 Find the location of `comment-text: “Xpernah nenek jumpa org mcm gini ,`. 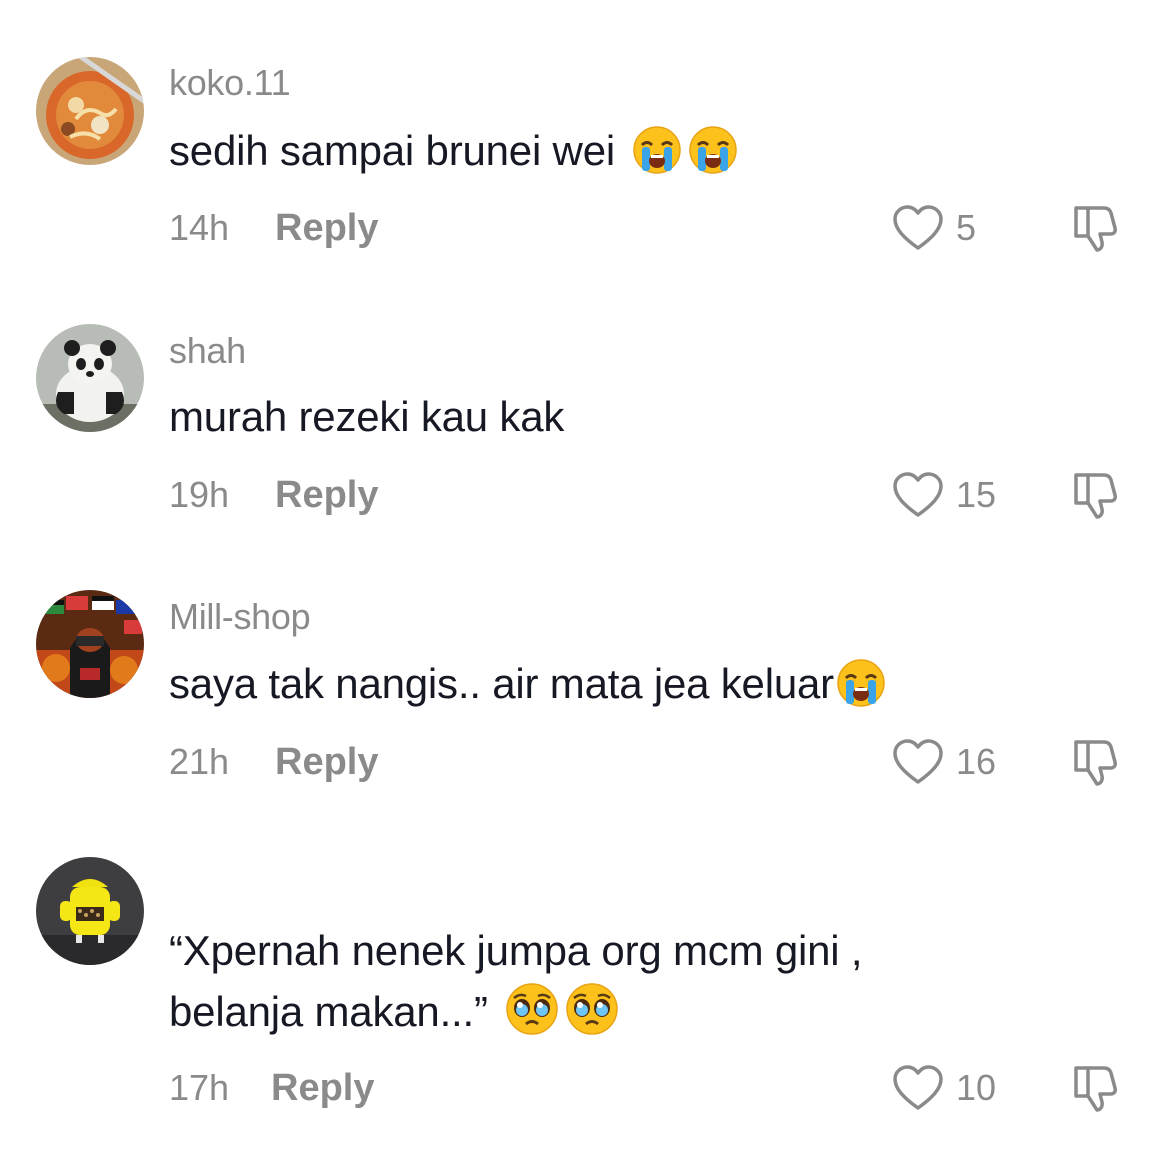

comment-text: “Xpernah nenek jumpa org mcm gini , is located at coordinates (516, 951).